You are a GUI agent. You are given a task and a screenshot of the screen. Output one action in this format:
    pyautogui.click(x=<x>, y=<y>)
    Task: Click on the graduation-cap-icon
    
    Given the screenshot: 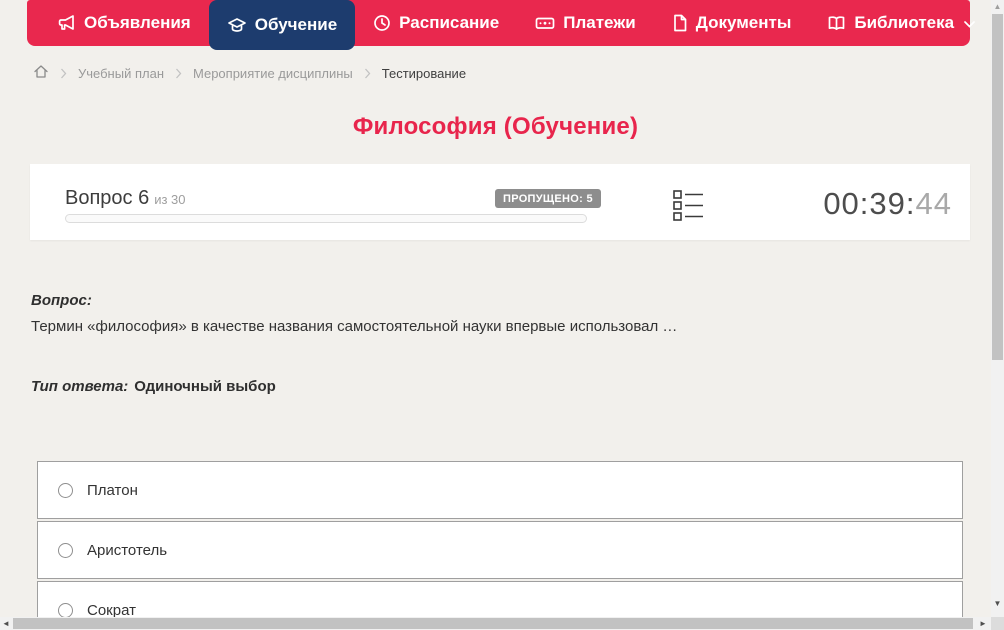 What is the action you would take?
    pyautogui.click(x=237, y=25)
    